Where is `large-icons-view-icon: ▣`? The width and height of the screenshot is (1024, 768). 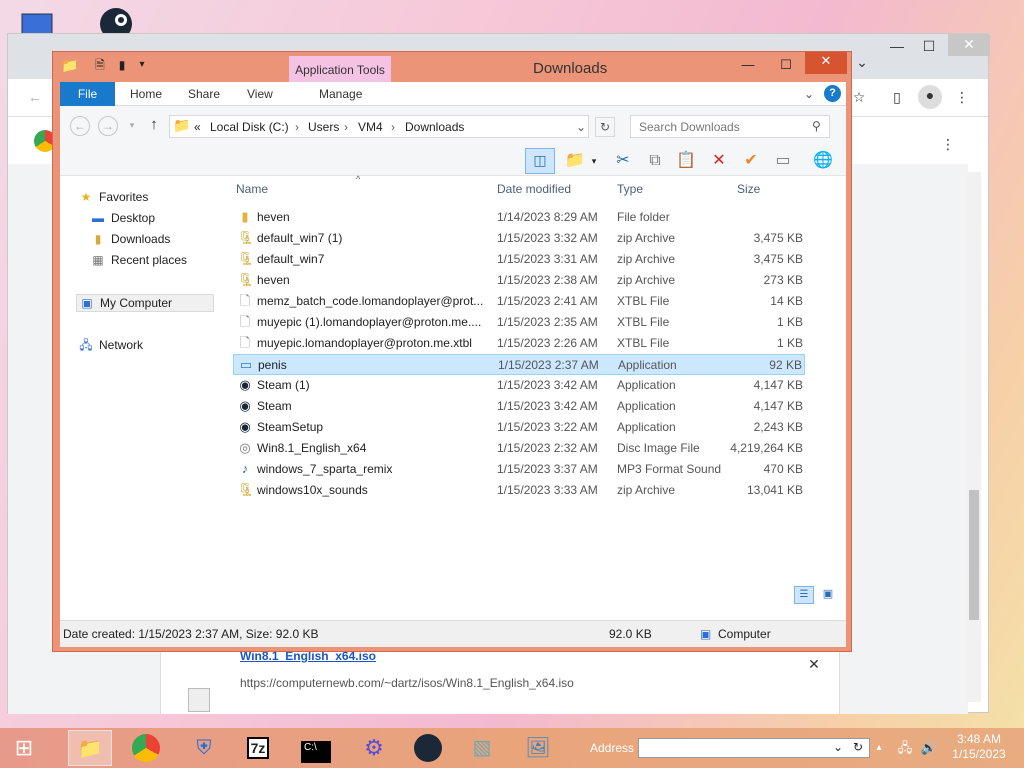 large-icons-view-icon: ▣ is located at coordinates (828, 595).